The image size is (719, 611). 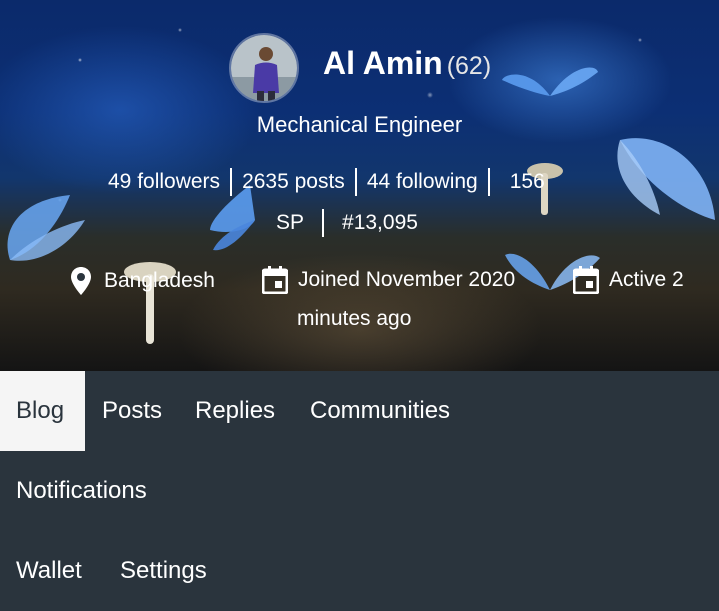 I want to click on tab-settings: Settings, so click(x=163, y=571).